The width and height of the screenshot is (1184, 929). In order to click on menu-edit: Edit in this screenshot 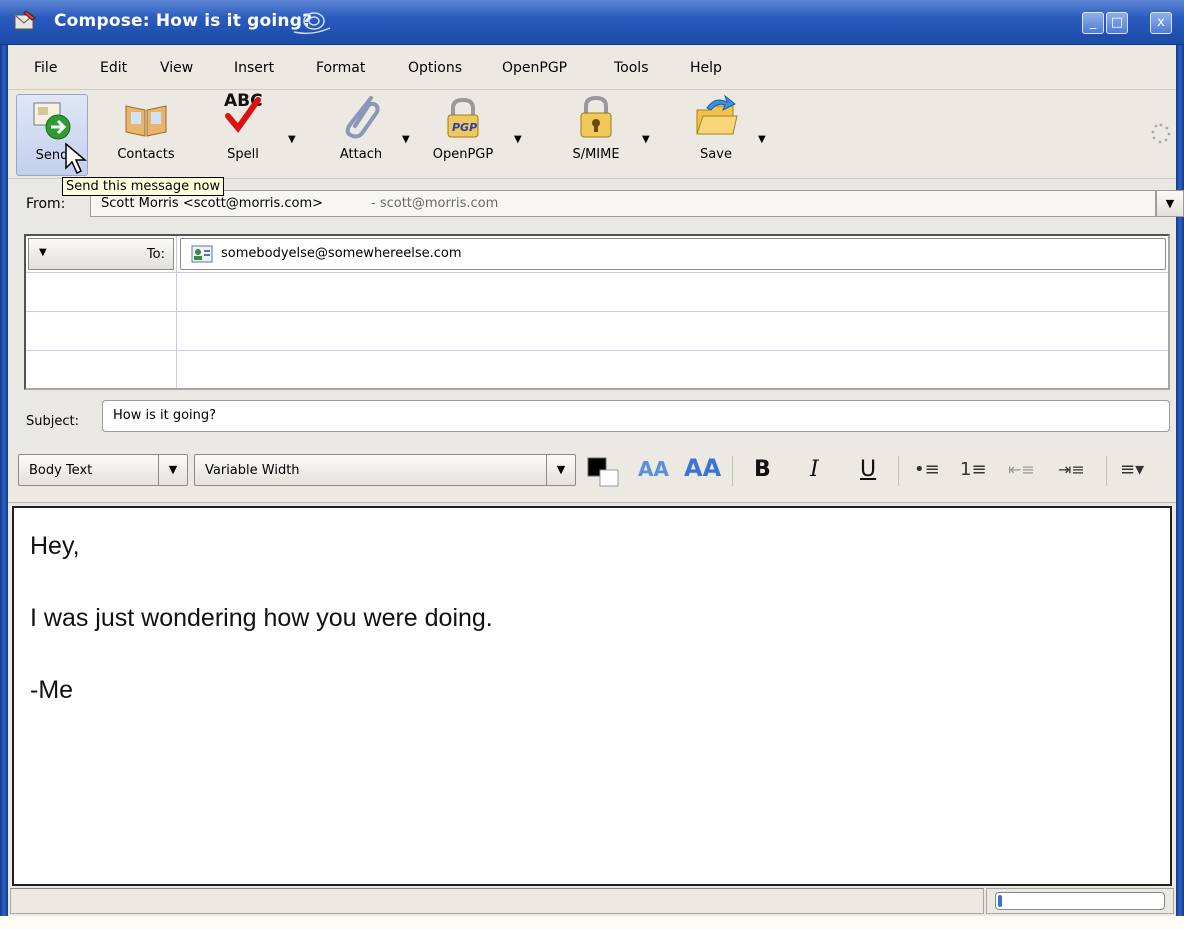, I will do `click(113, 68)`.